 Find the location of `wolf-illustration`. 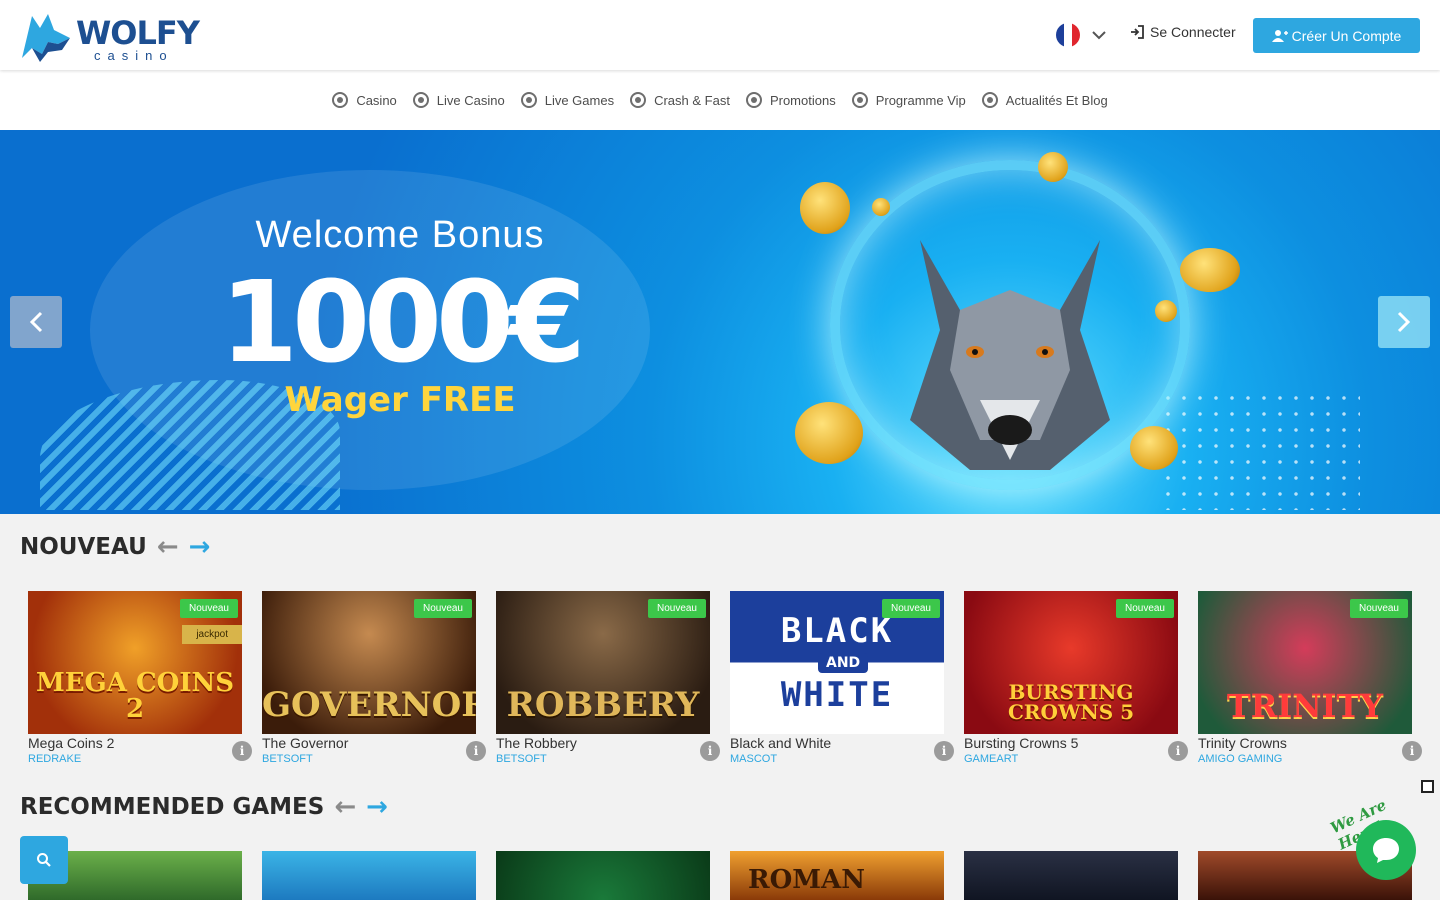

wolf-illustration is located at coordinates (1010, 355).